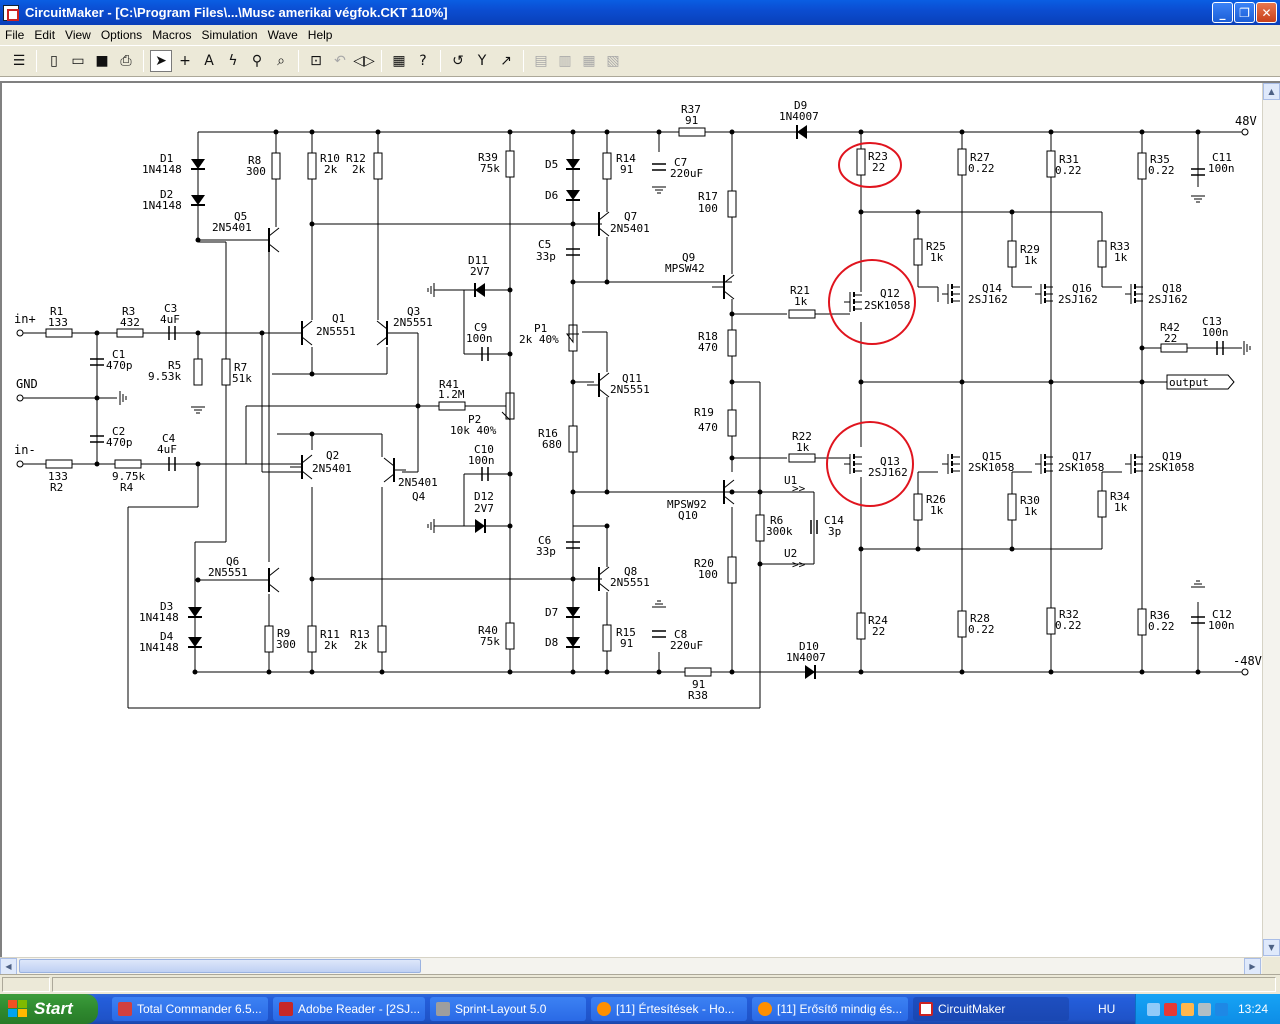 Image resolution: width=1280 pixels, height=1024 pixels. What do you see at coordinates (161, 61) in the screenshot?
I see `arrow-tool-icon: ➤` at bounding box center [161, 61].